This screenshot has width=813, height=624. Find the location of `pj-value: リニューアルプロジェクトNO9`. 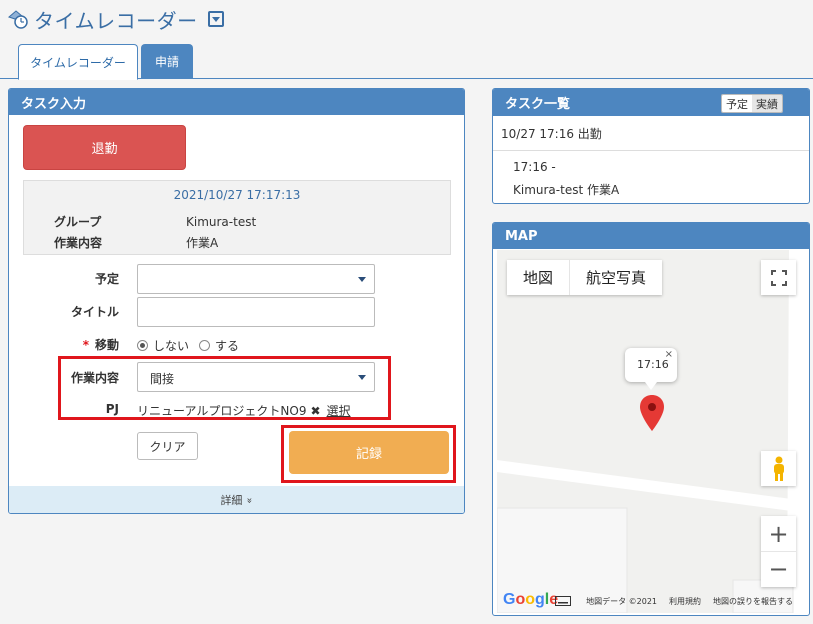

pj-value: リニューアルプロジェクトNO9 is located at coordinates (222, 411).